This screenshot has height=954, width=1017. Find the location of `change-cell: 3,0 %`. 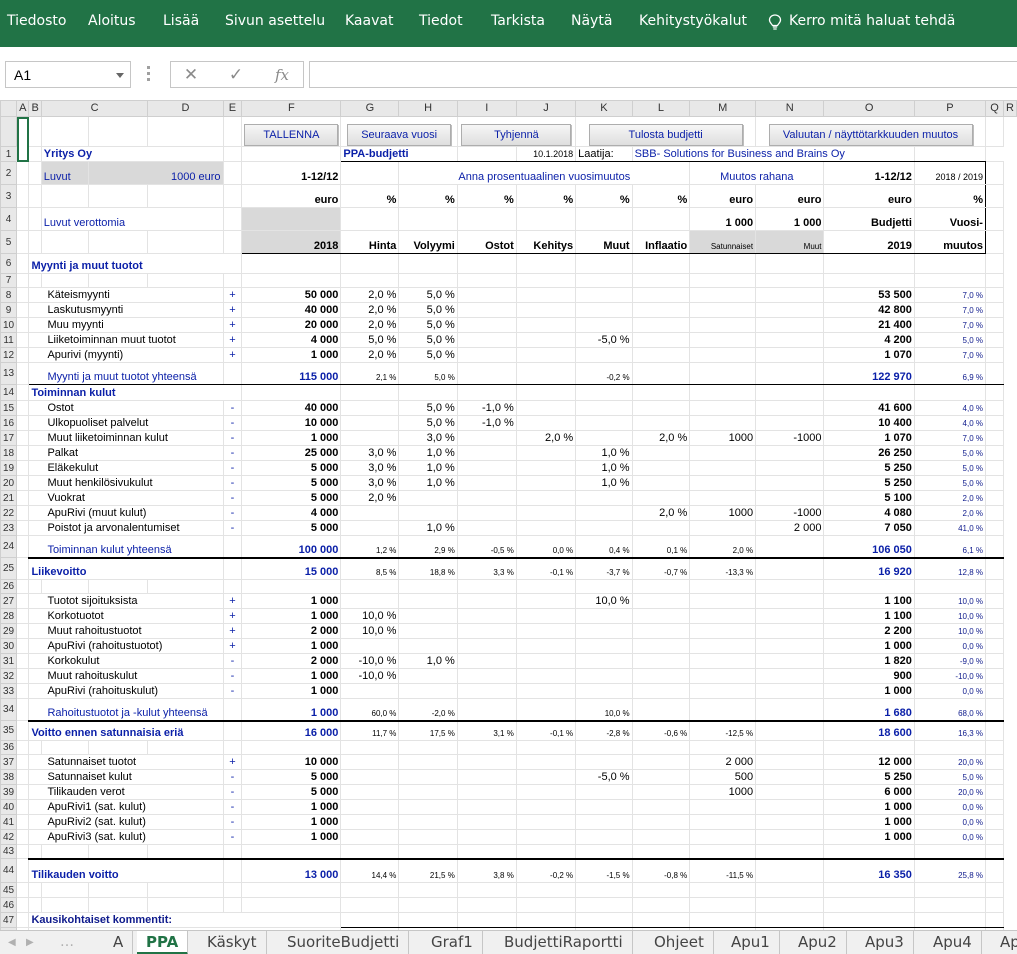

change-cell: 3,0 % is located at coordinates (428, 438).